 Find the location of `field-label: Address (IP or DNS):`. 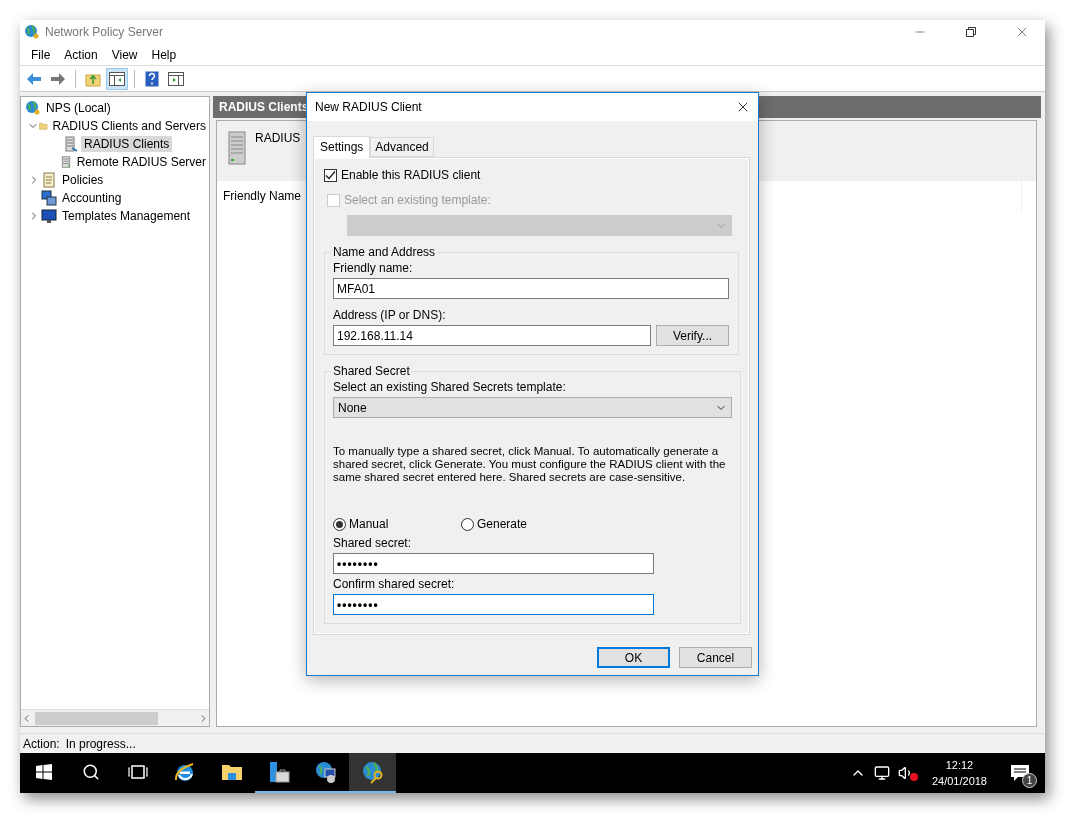

field-label: Address (IP or DNS): is located at coordinates (390, 315).